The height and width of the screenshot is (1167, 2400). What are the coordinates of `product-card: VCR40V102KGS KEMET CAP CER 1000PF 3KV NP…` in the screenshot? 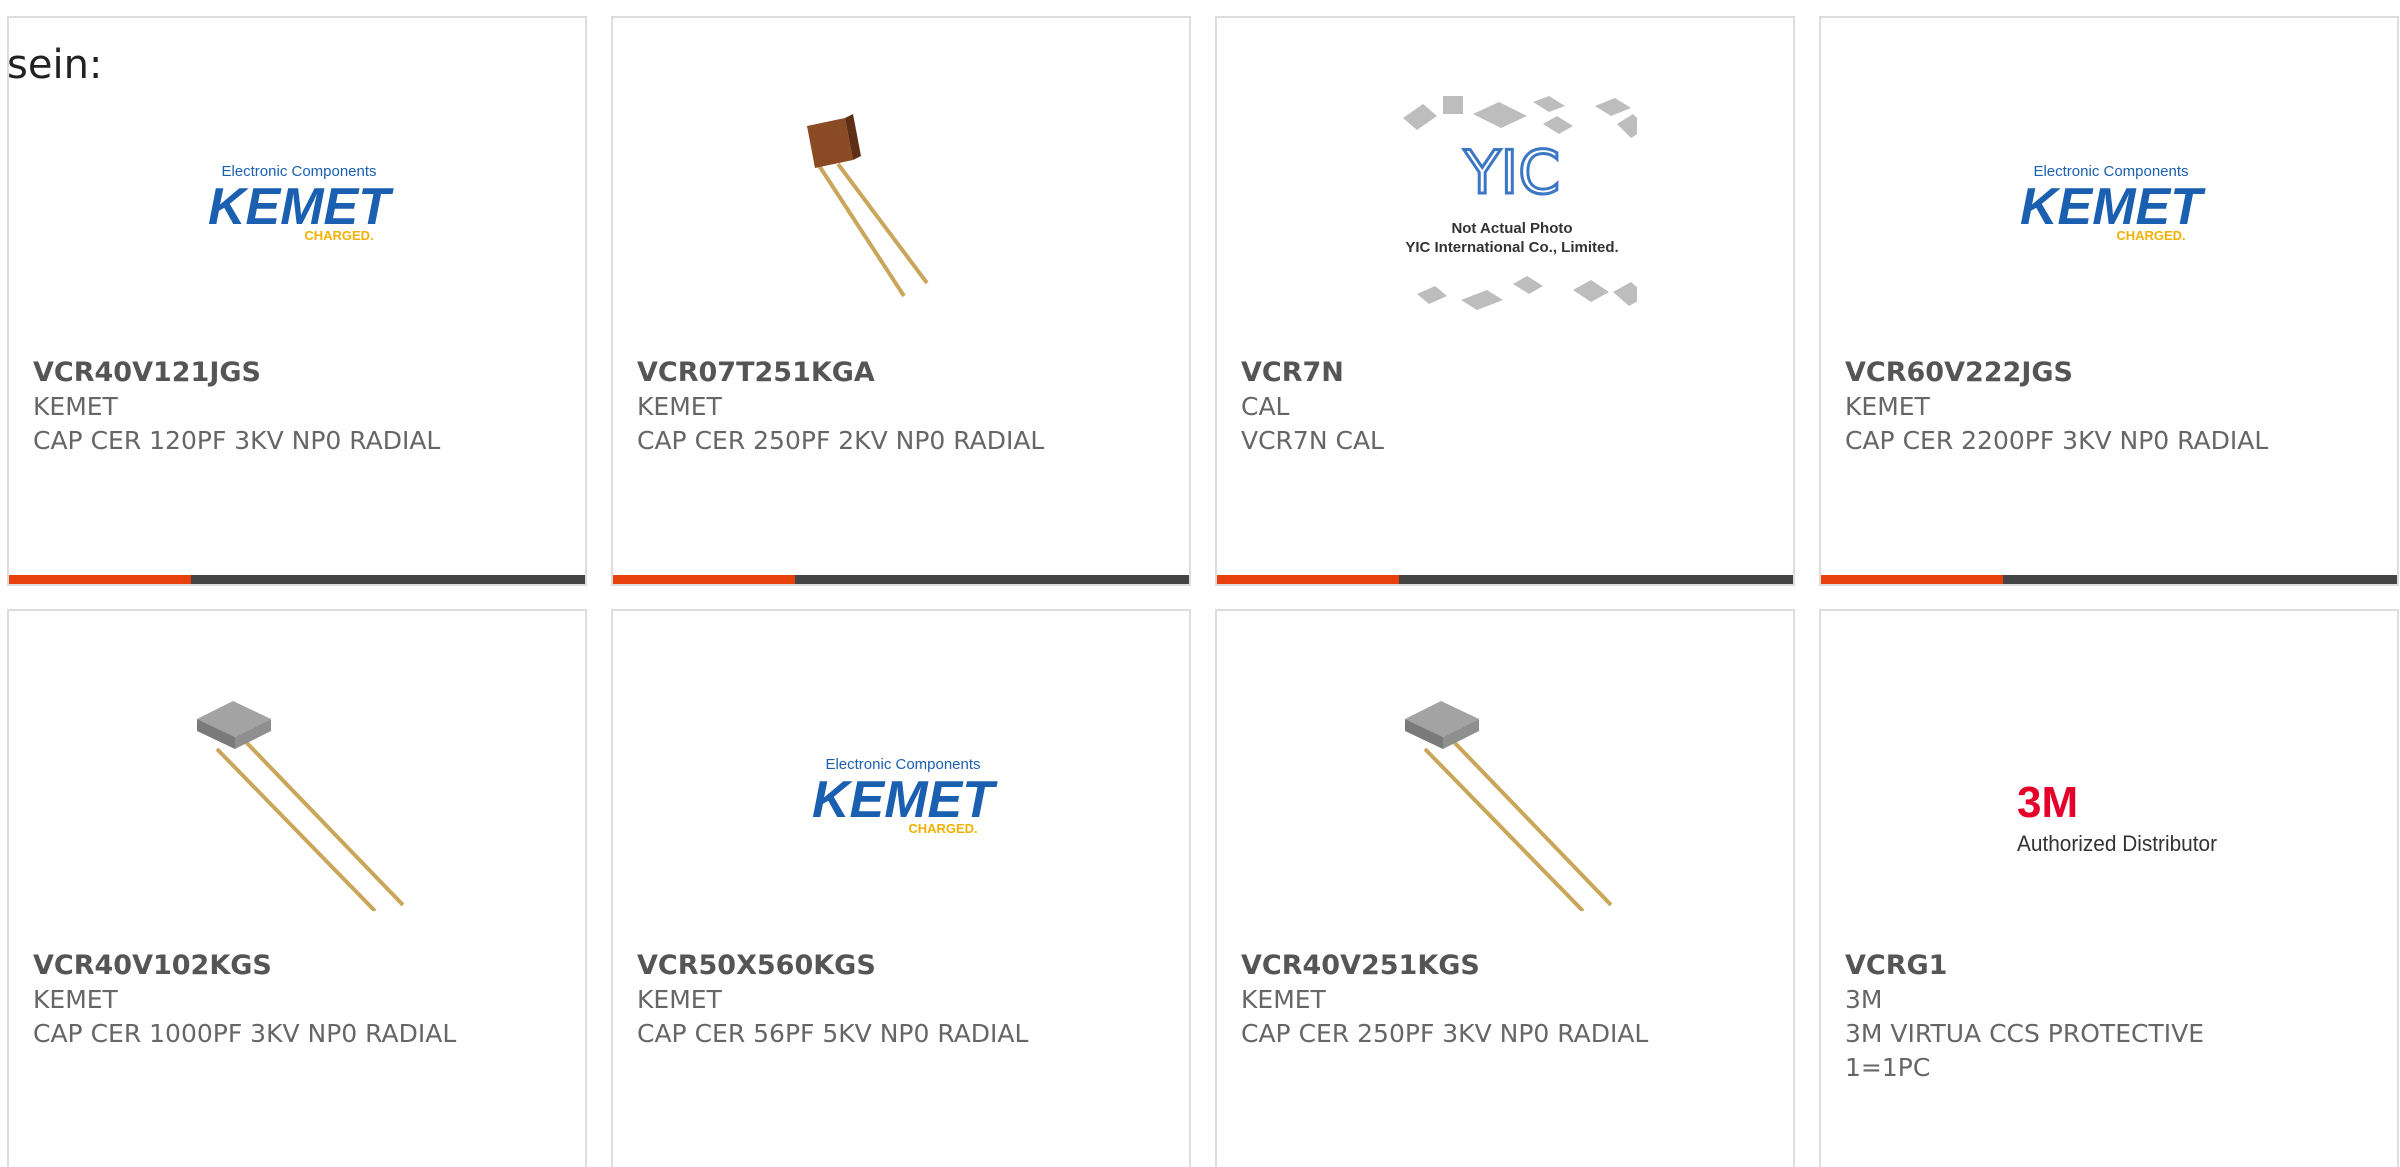 It's located at (297, 888).